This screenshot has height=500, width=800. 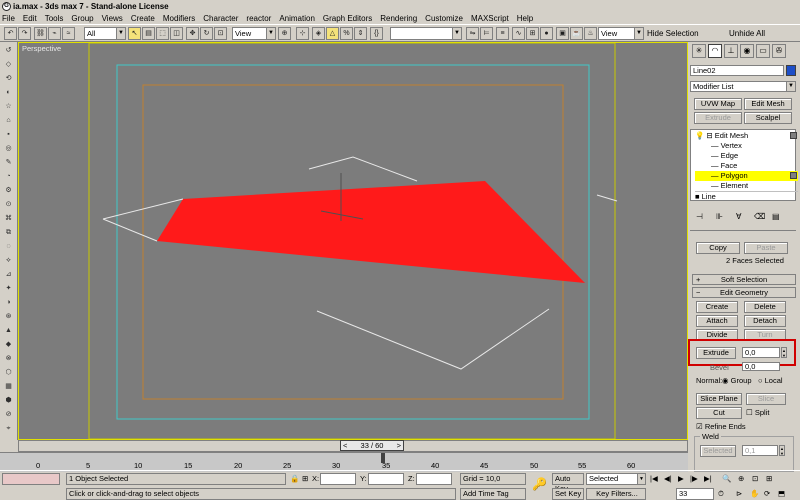 What do you see at coordinates (8, 386) in the screenshot?
I see `tool-y-icon: ▦` at bounding box center [8, 386].